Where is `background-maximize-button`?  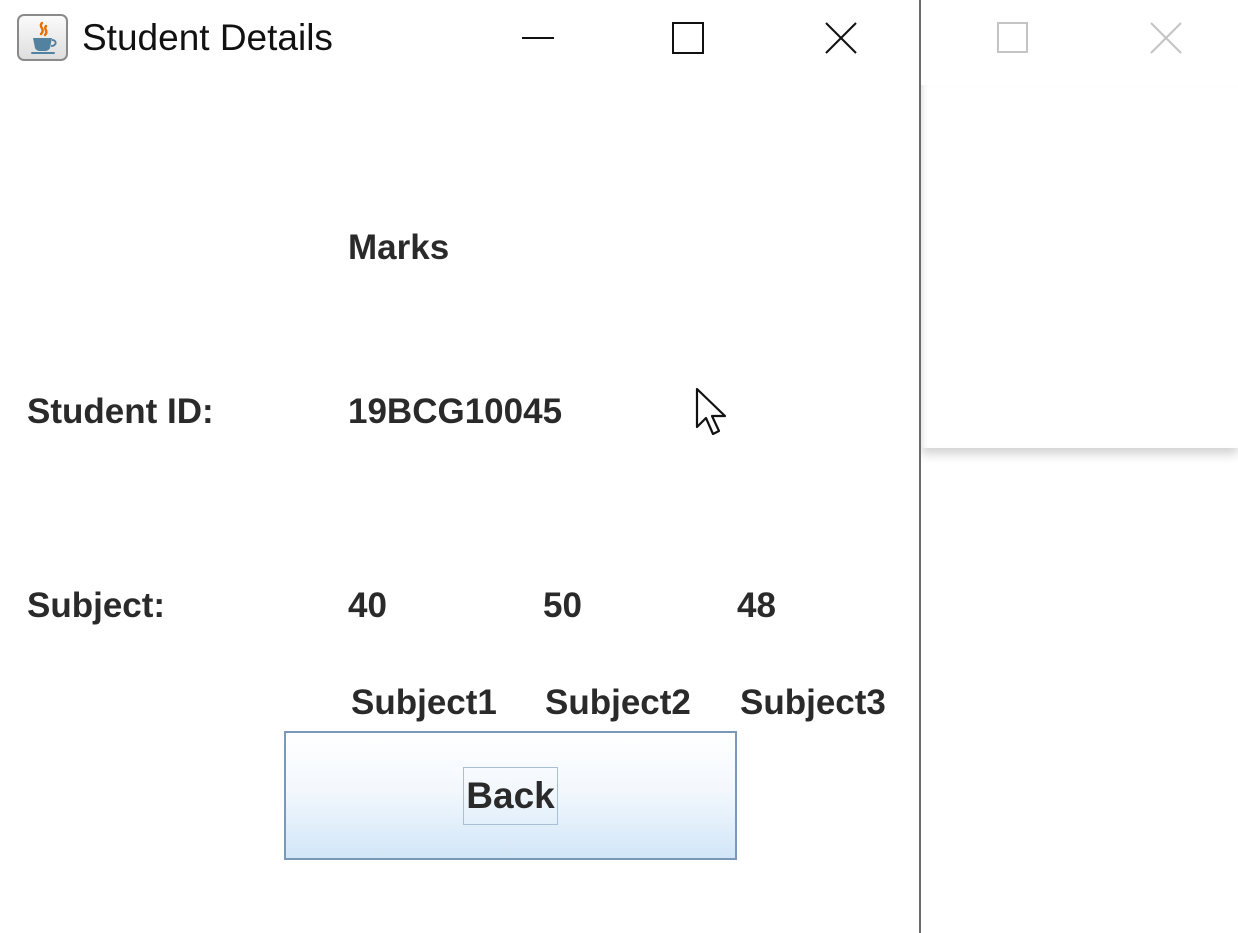
background-maximize-button is located at coordinates (1013, 38).